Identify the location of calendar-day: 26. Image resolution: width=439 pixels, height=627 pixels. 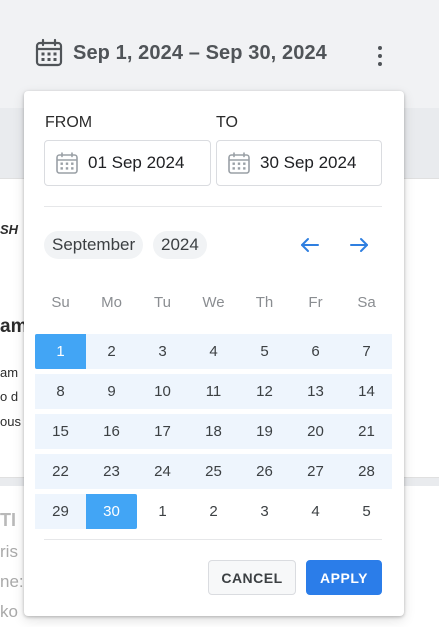
(264, 471).